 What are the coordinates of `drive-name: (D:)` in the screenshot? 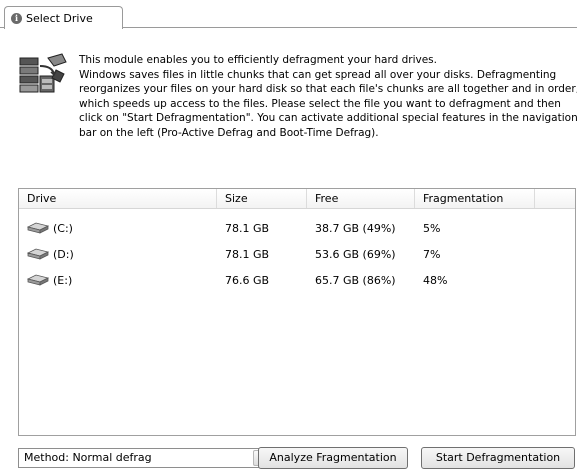 It's located at (63, 254).